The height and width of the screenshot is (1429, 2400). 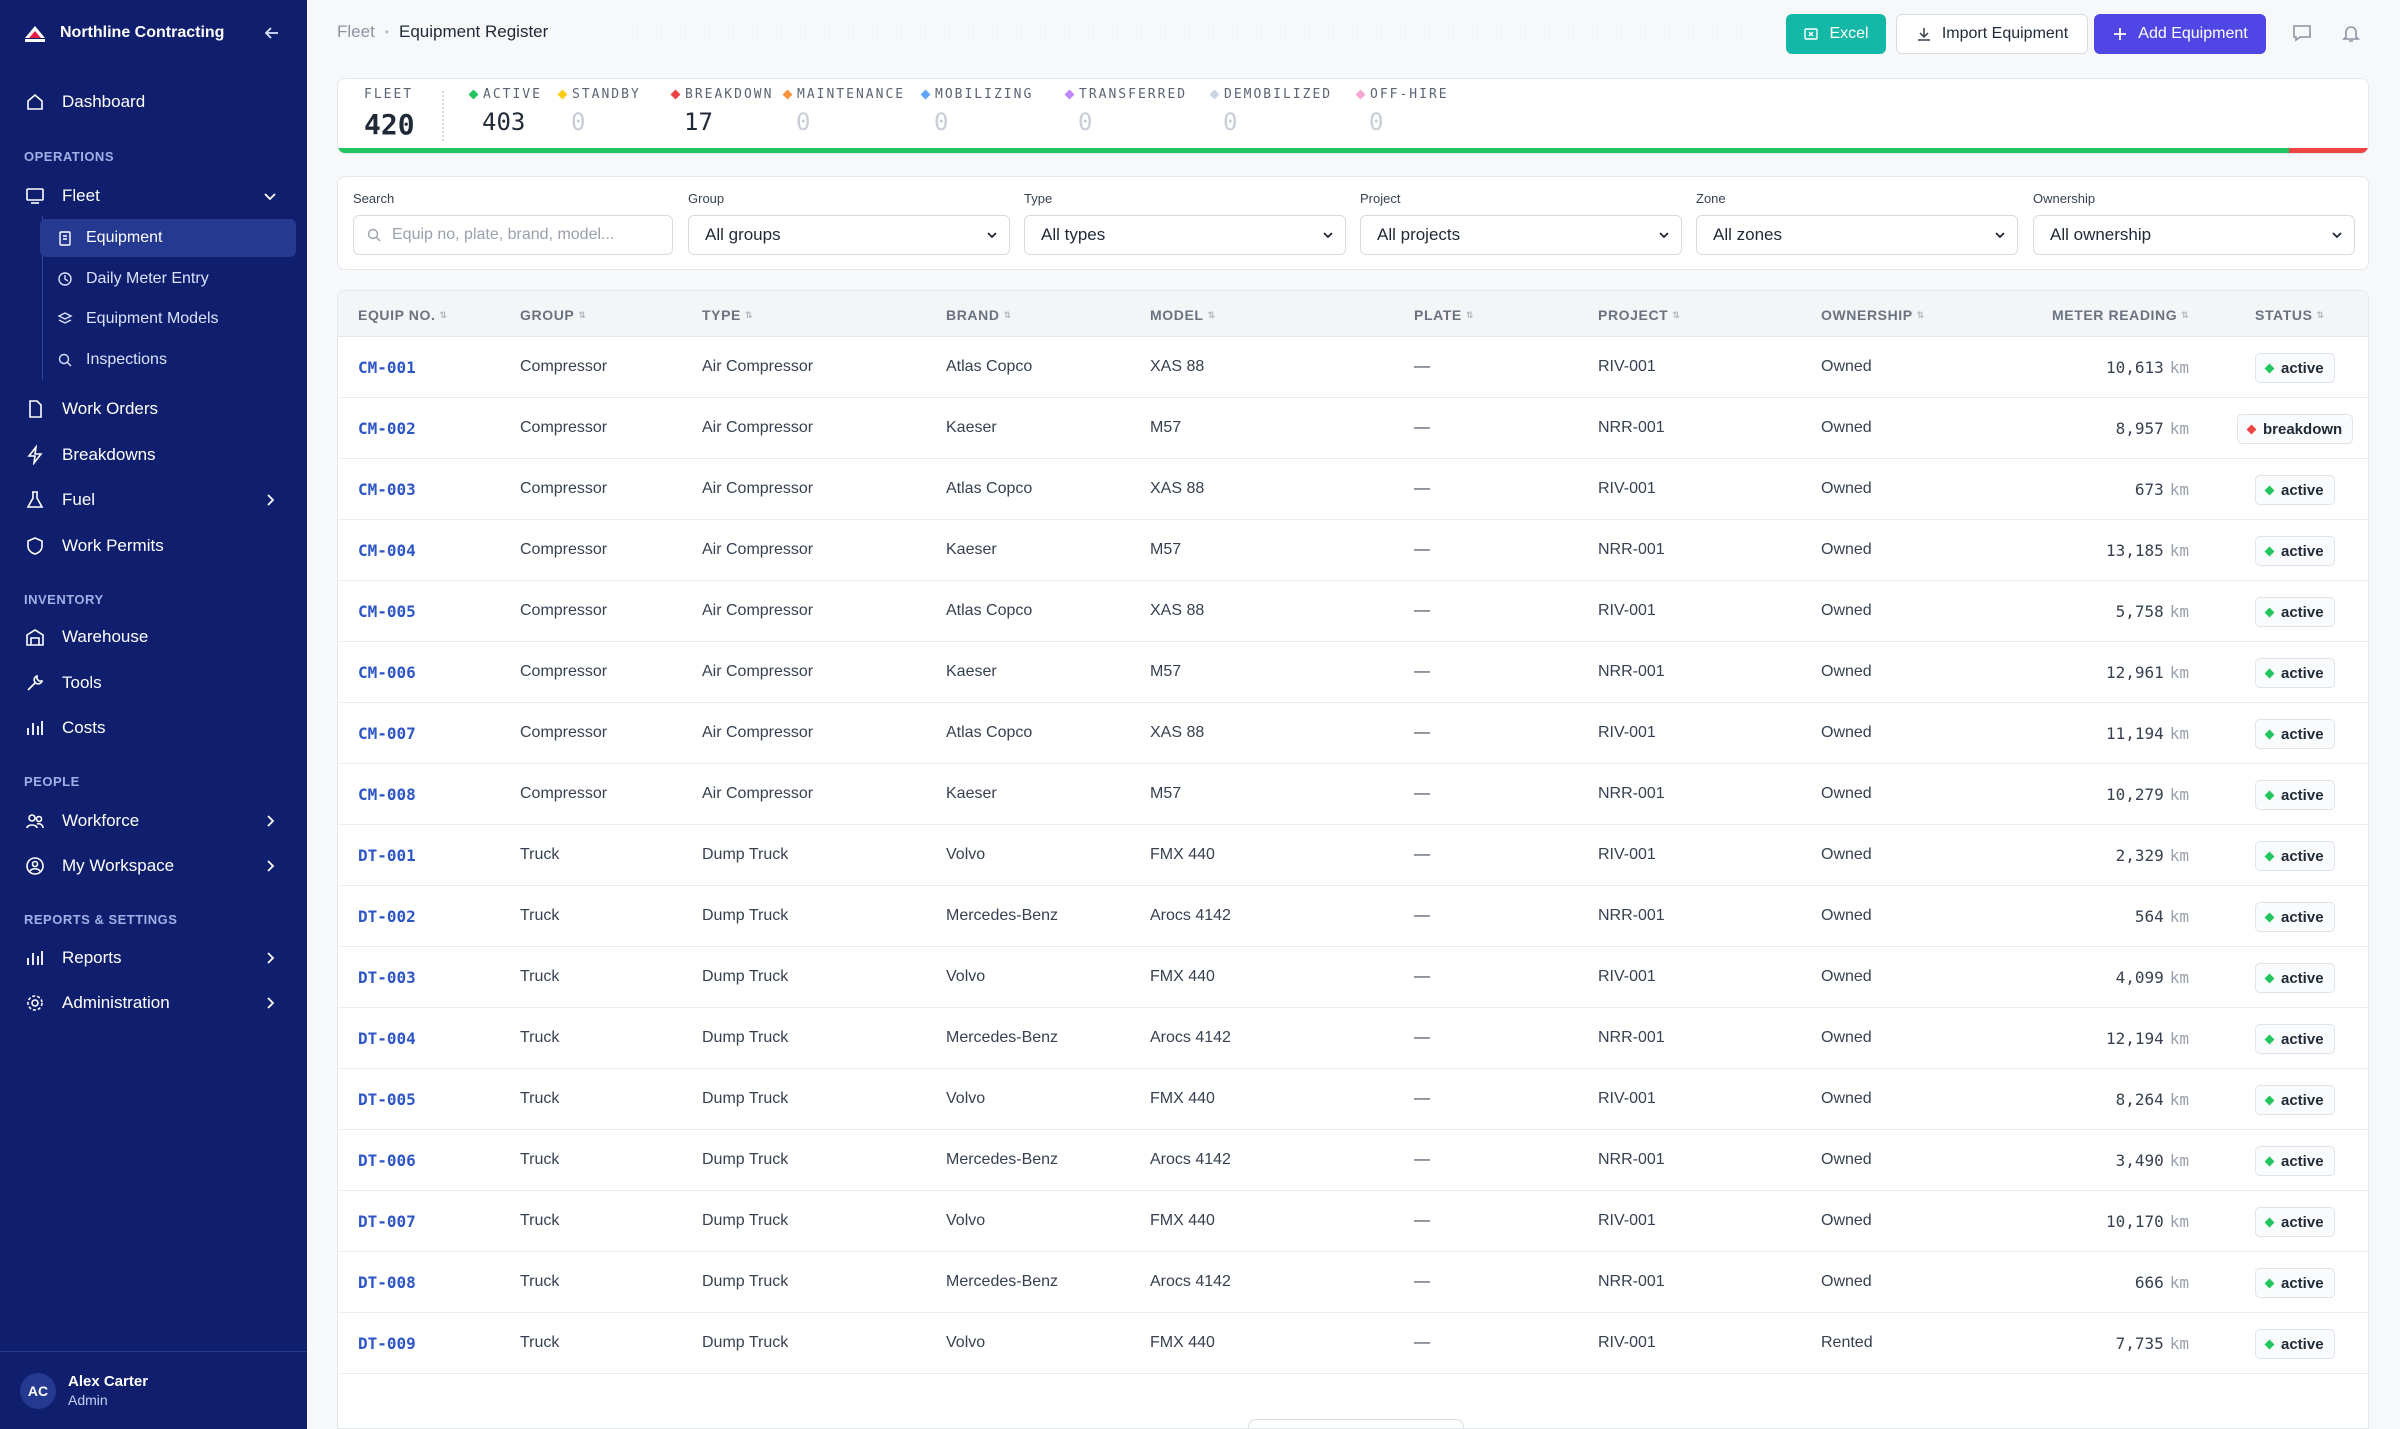 What do you see at coordinates (387, 489) in the screenshot?
I see `cell-equip: CM-003` at bounding box center [387, 489].